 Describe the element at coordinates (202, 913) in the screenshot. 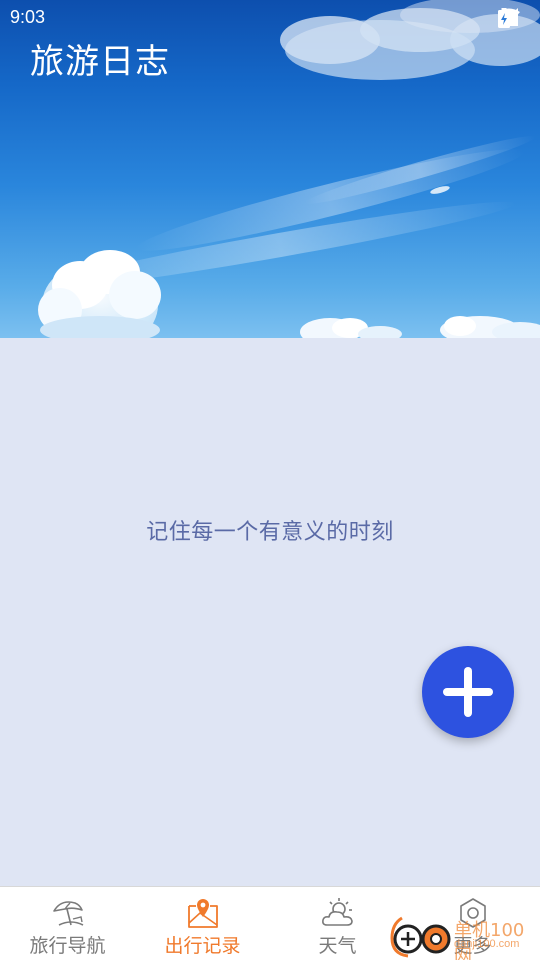

I see `map-pin-icon` at that location.